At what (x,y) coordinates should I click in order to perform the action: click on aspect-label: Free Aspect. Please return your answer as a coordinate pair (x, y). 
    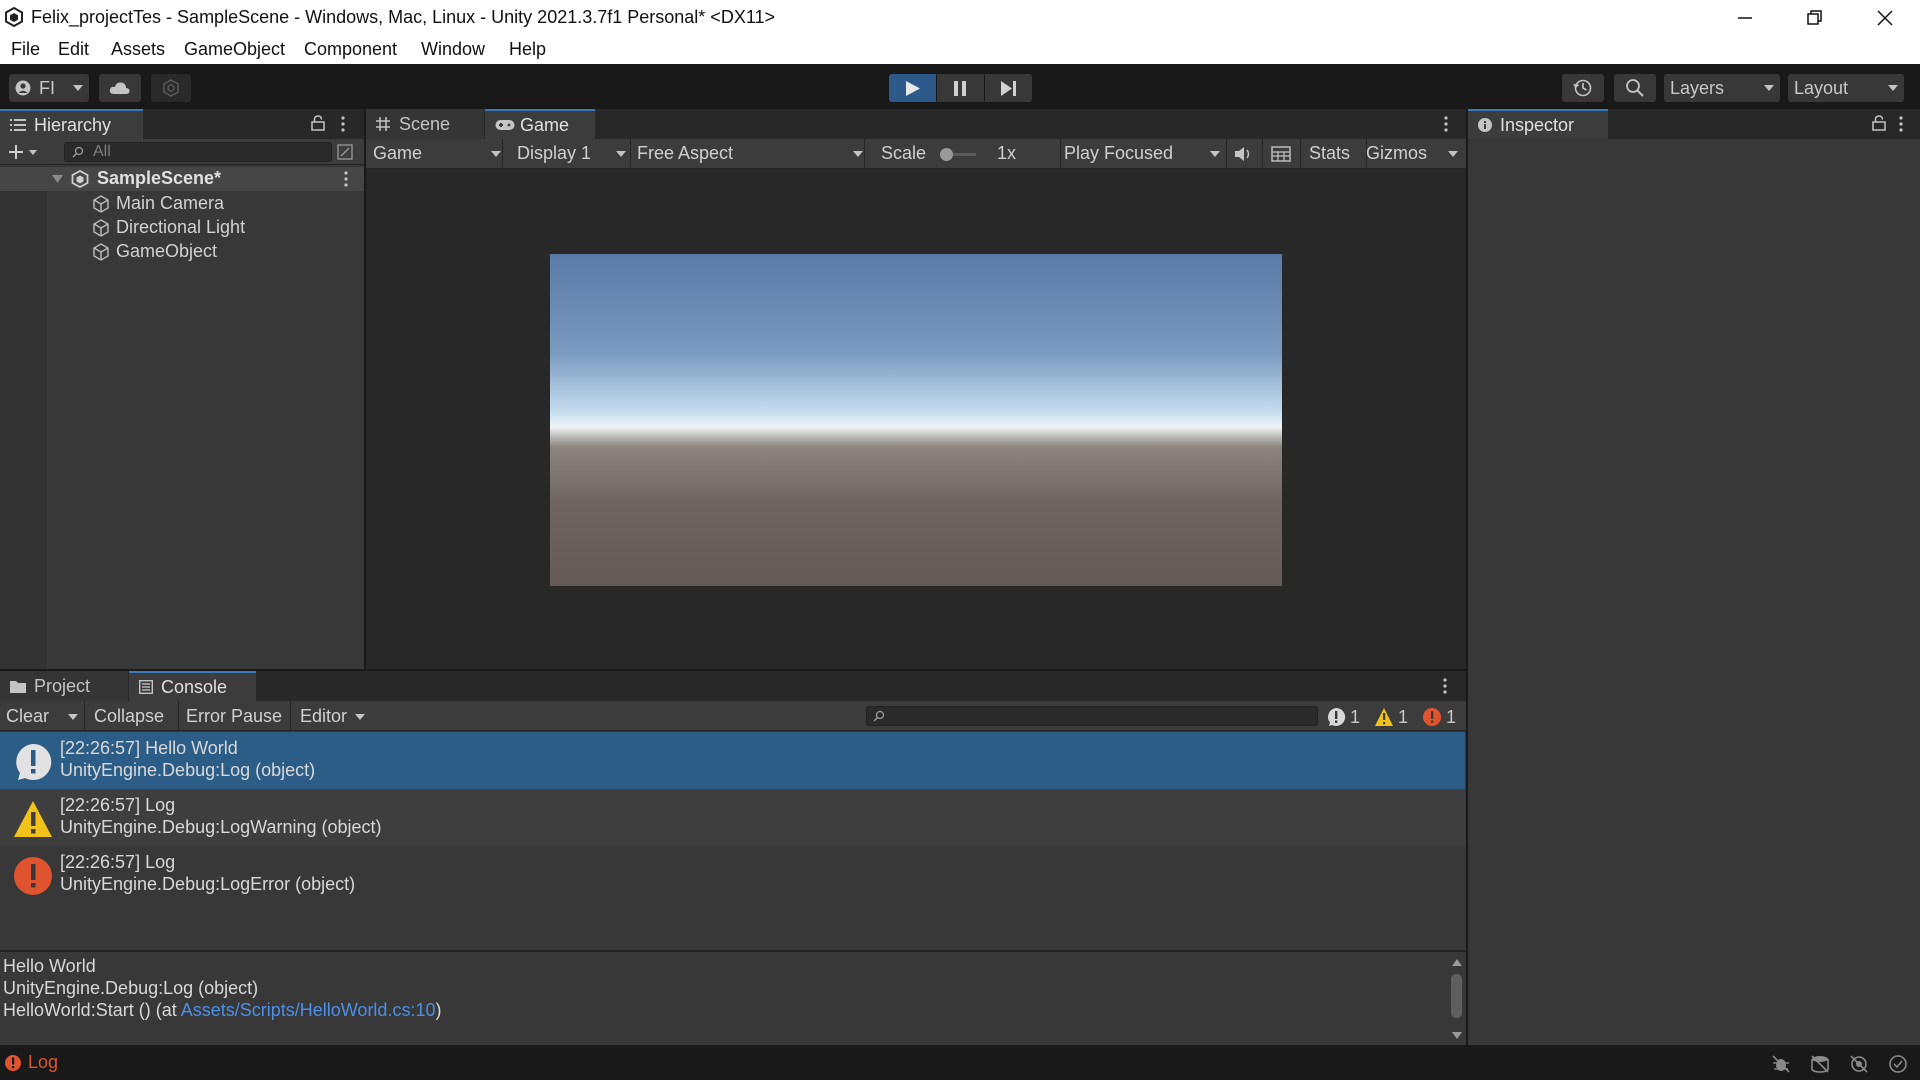
    Looking at the image, I should click on (685, 153).